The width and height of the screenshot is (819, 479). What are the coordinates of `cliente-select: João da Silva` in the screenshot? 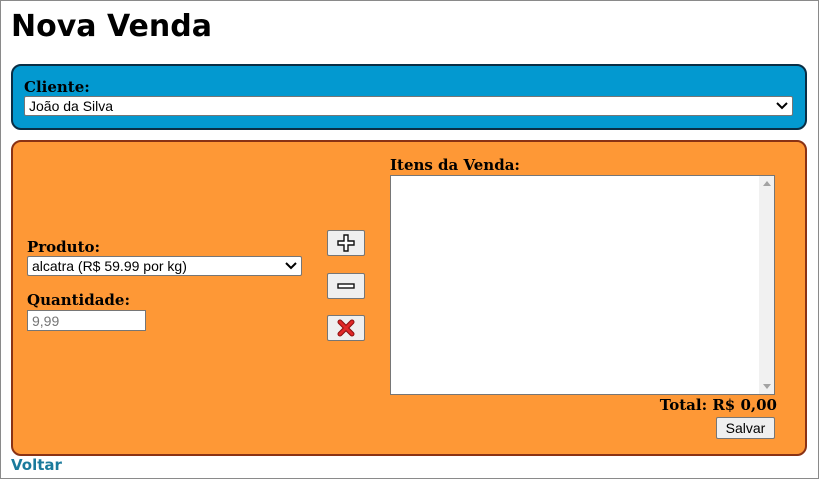 It's located at (408, 106).